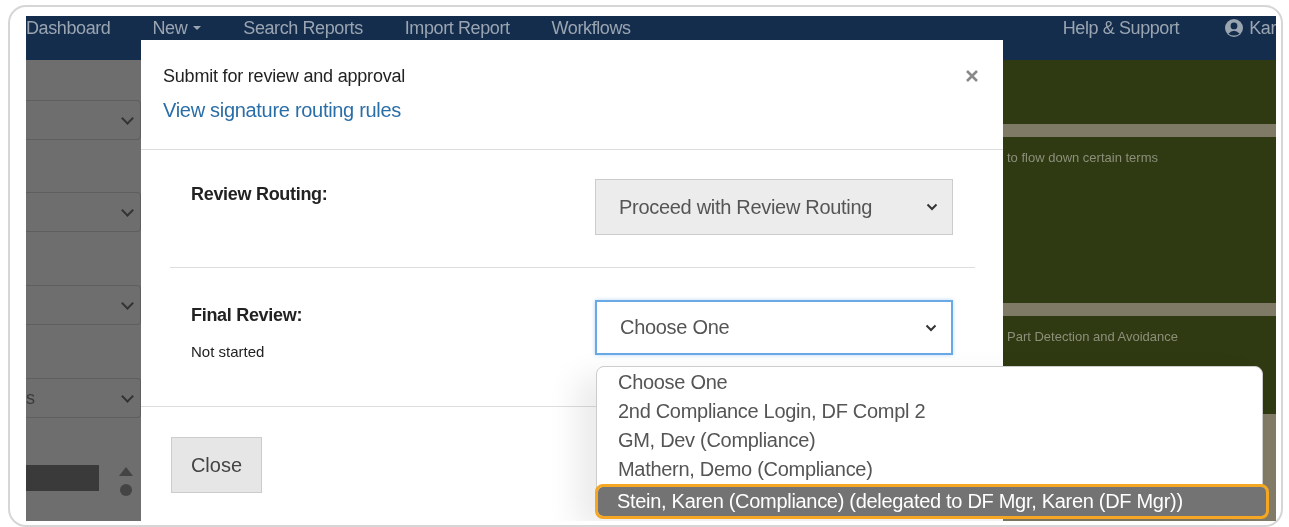 The height and width of the screenshot is (527, 1289). I want to click on nav-link: New, so click(177, 28).